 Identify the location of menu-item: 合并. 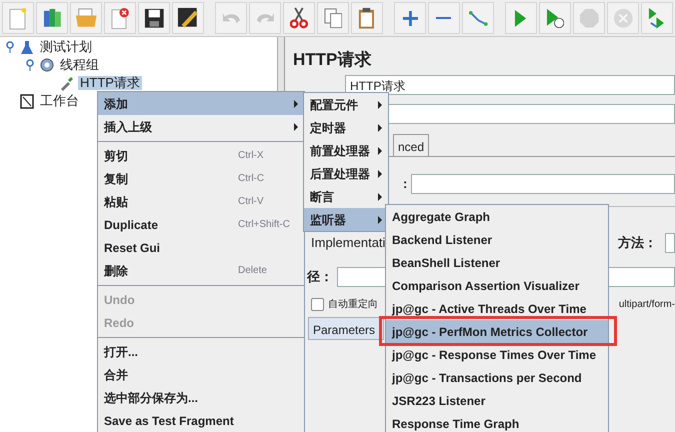
(201, 374).